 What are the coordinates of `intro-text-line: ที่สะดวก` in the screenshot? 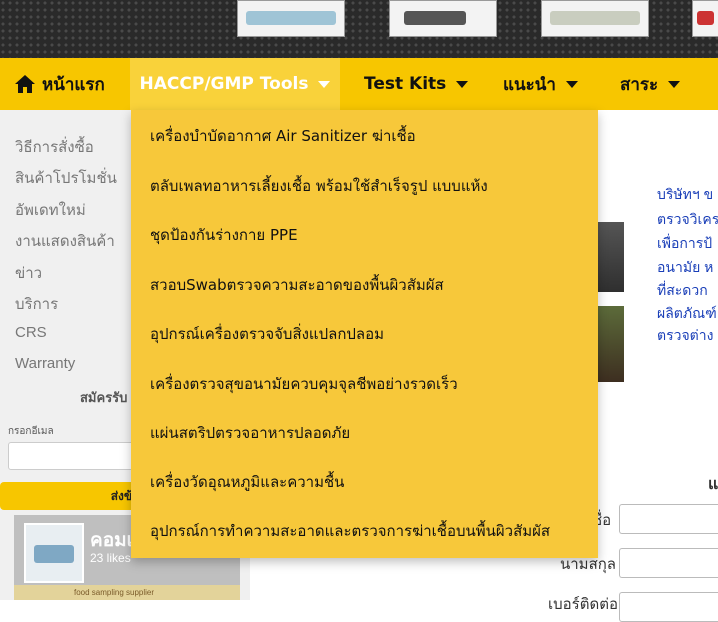 It's located at (682, 290).